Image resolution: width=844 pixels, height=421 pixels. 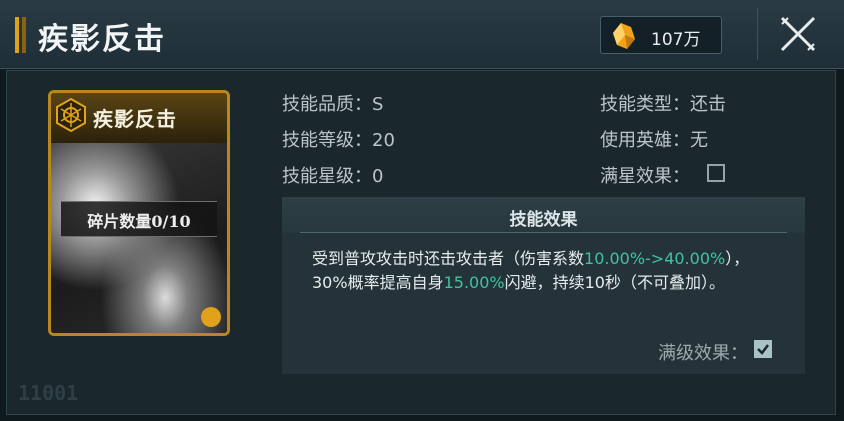 What do you see at coordinates (102, 39) in the screenshot?
I see `page-title: 疾影反击` at bounding box center [102, 39].